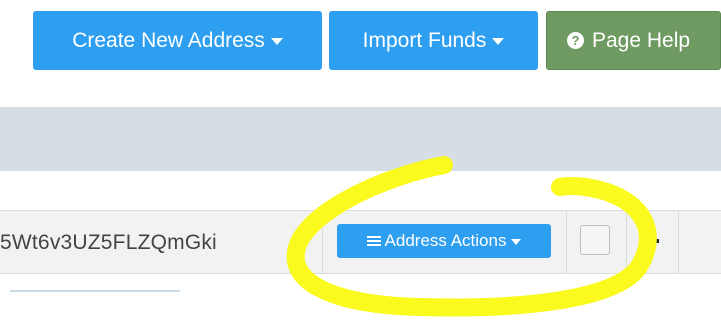  Describe the element at coordinates (424, 40) in the screenshot. I see `import-funds-label: Import Funds` at that location.